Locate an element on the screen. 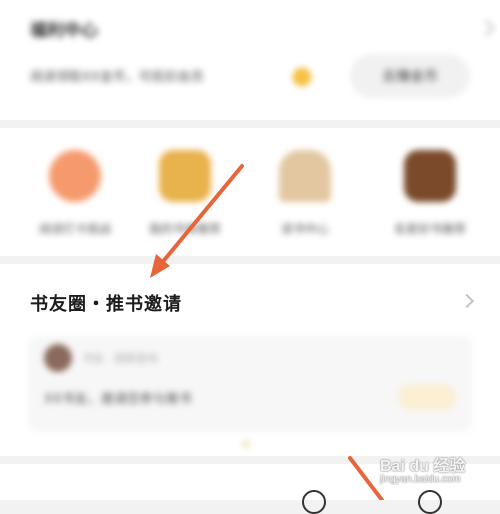 This screenshot has height=514, width=500. post-action-button is located at coordinates (427, 397).